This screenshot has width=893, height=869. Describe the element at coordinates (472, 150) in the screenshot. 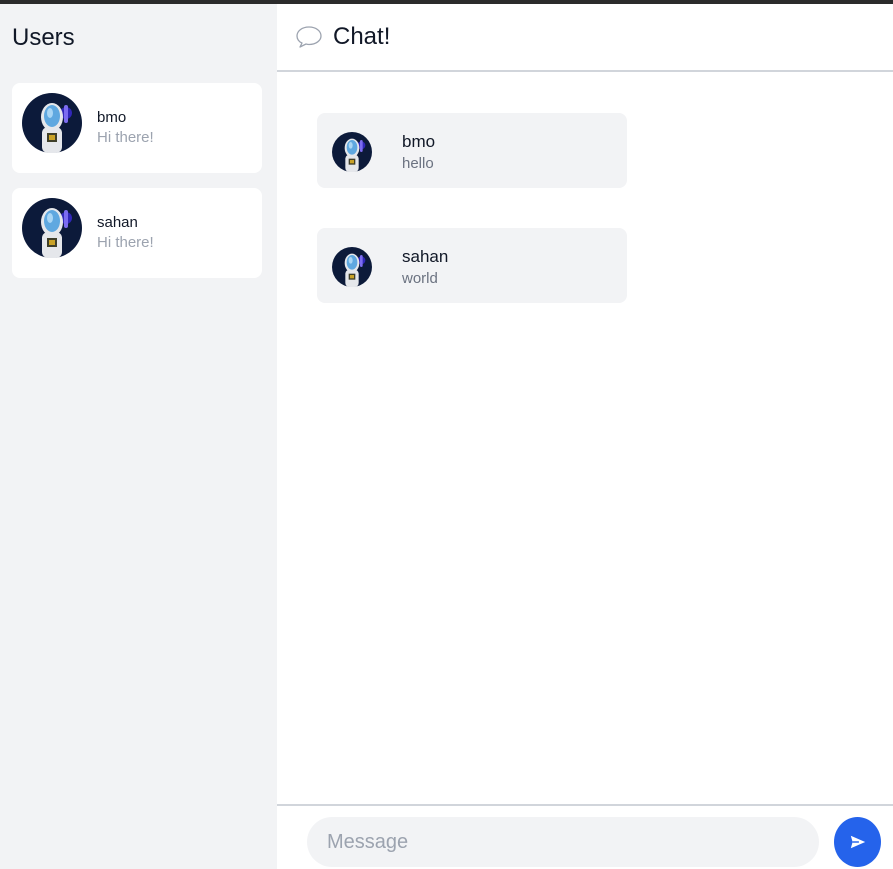

I see `message-item: bmo hello` at that location.